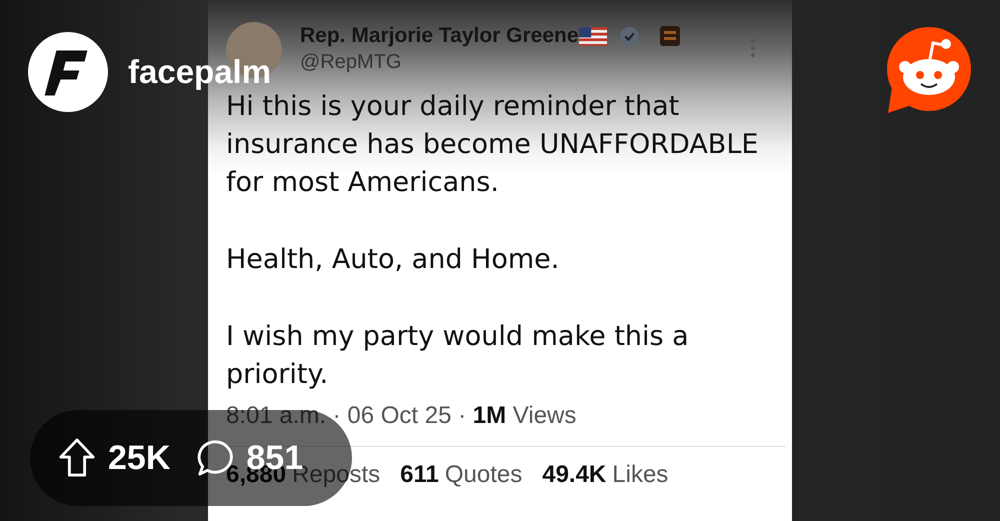 This screenshot has width=1000, height=521. Describe the element at coordinates (458, 356) in the screenshot. I see `tweet-text: I wish my party would make this a priority.` at that location.